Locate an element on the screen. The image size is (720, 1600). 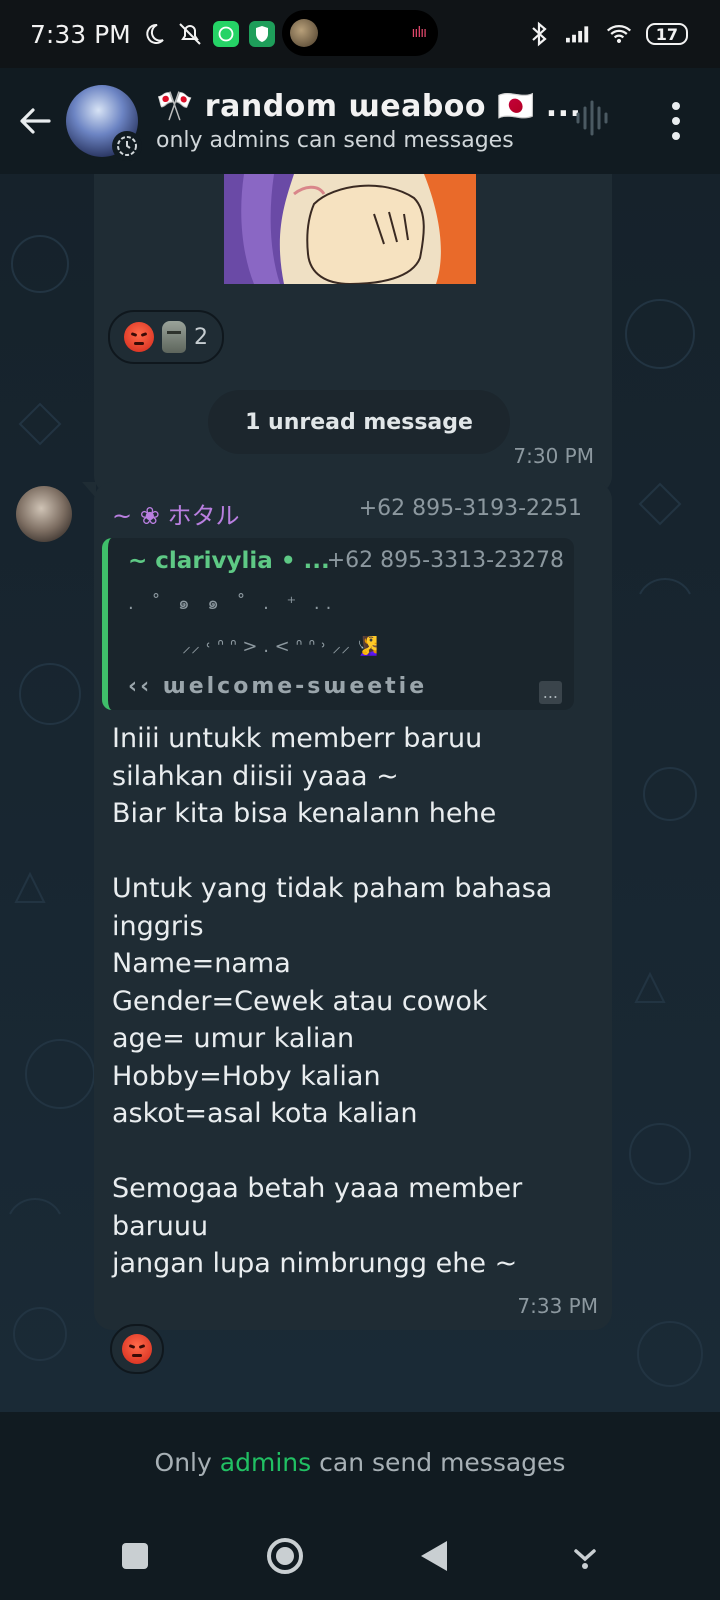
unread-divider: 1 unread message is located at coordinates (359, 422).